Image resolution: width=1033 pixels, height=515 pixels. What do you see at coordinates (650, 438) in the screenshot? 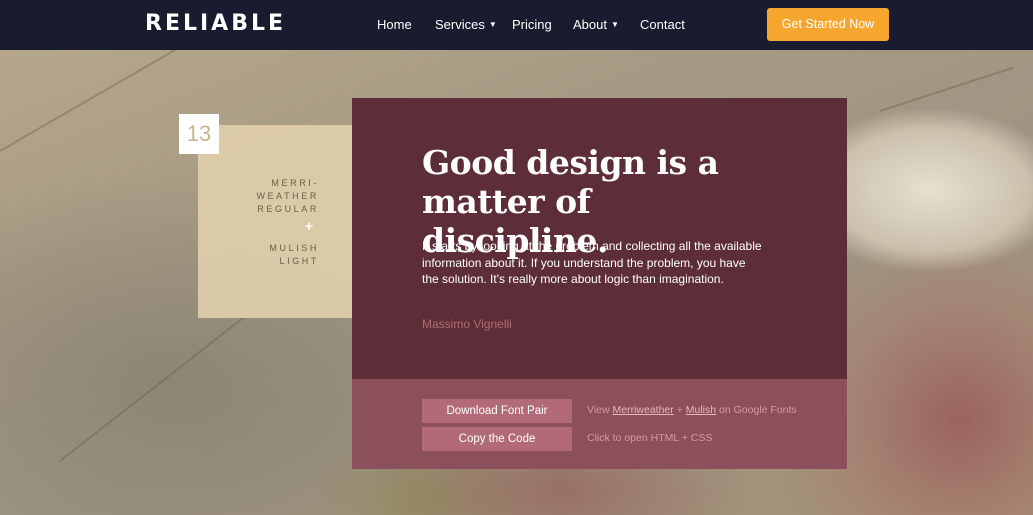
I see `copy-code-note: Click to open HTML + CSS` at bounding box center [650, 438].